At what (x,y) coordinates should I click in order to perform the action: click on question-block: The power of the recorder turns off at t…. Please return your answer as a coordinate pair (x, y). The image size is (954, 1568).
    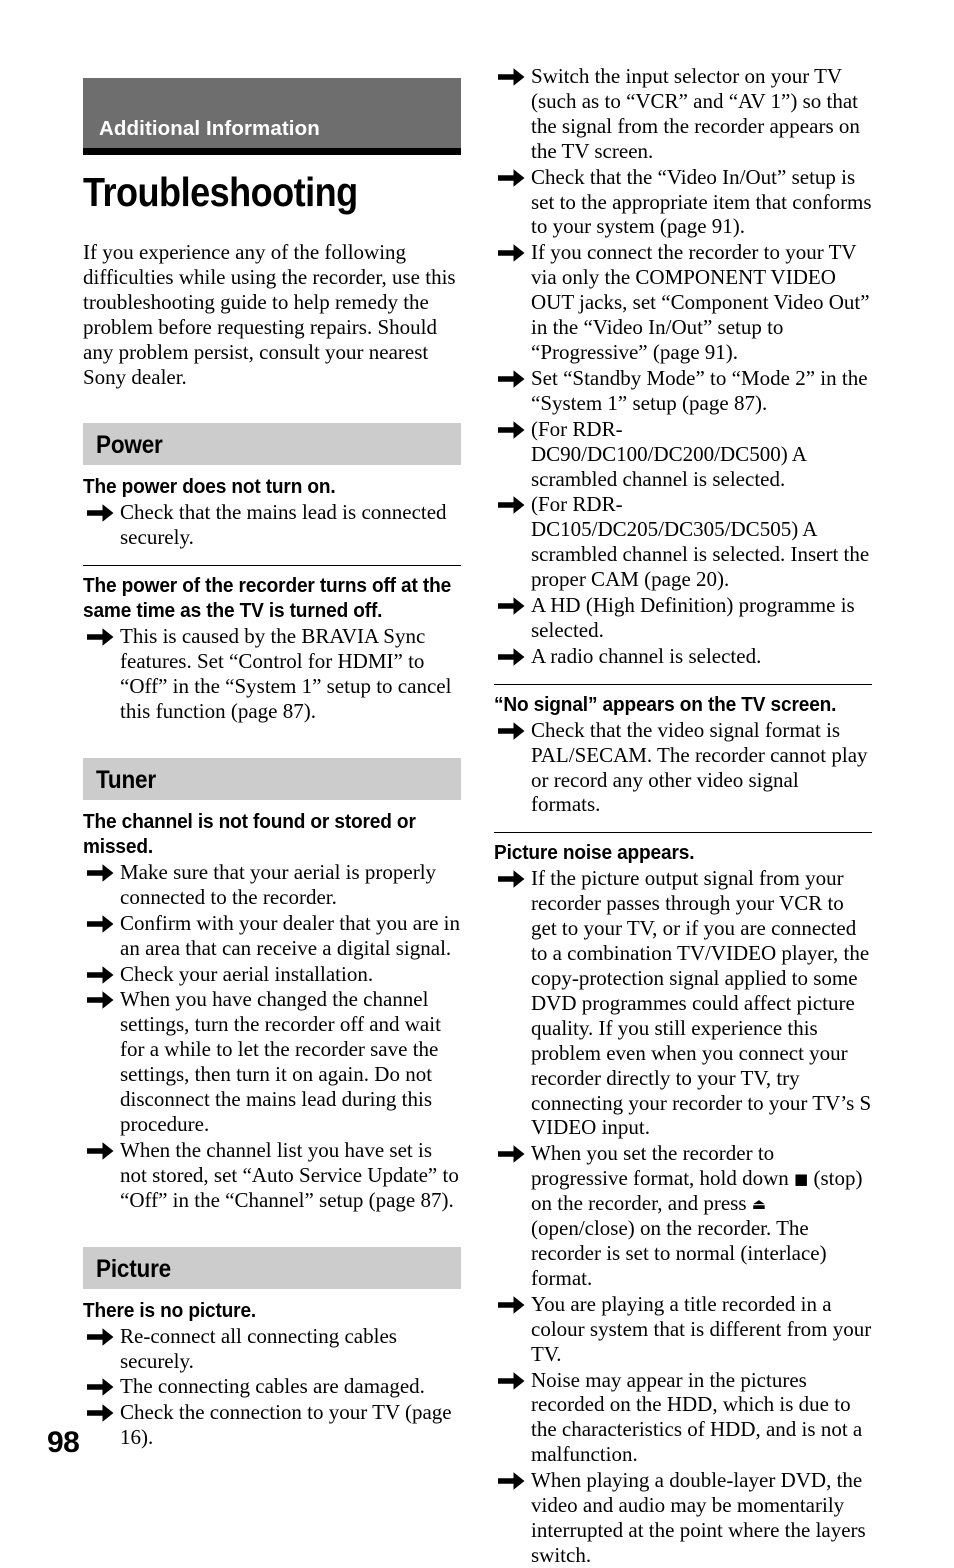
    Looking at the image, I should click on (272, 644).